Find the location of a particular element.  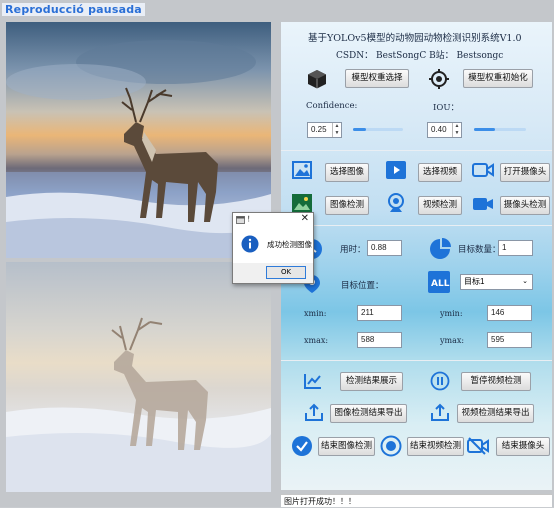

xmax-field: 588 is located at coordinates (379, 340).